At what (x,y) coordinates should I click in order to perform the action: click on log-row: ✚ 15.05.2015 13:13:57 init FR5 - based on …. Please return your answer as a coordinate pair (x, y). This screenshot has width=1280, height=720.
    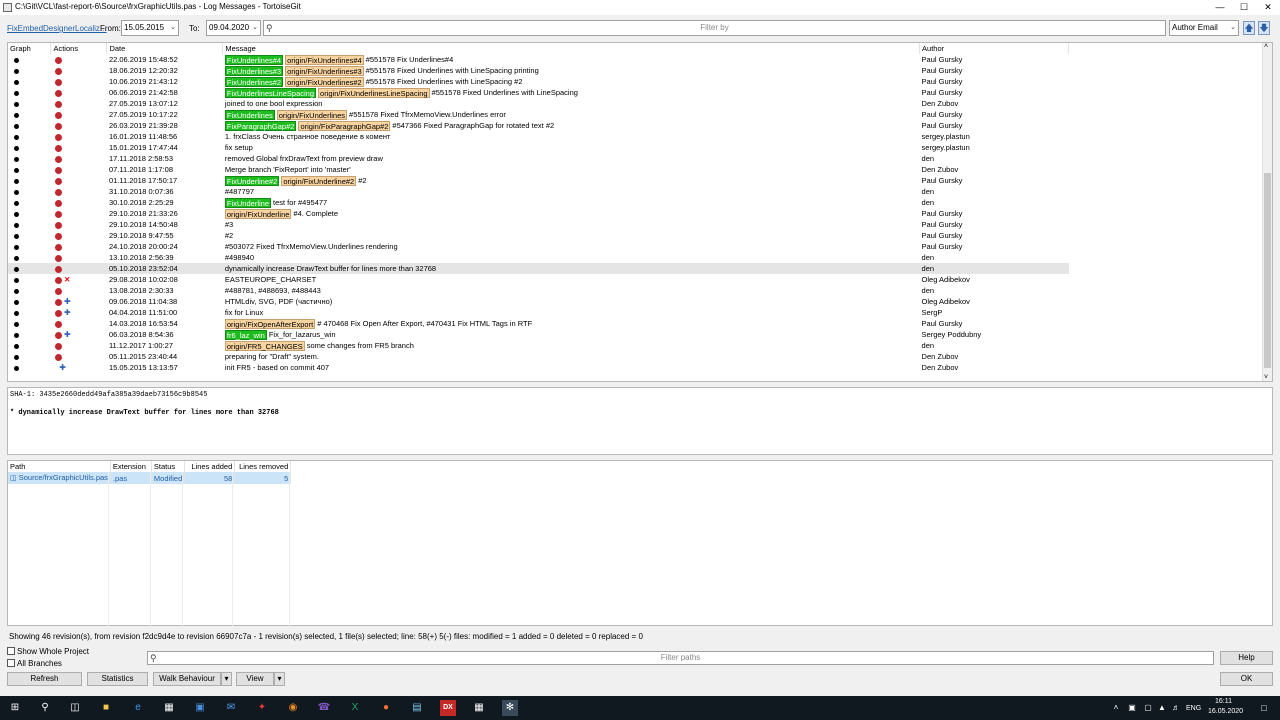
    Looking at the image, I should click on (538, 367).